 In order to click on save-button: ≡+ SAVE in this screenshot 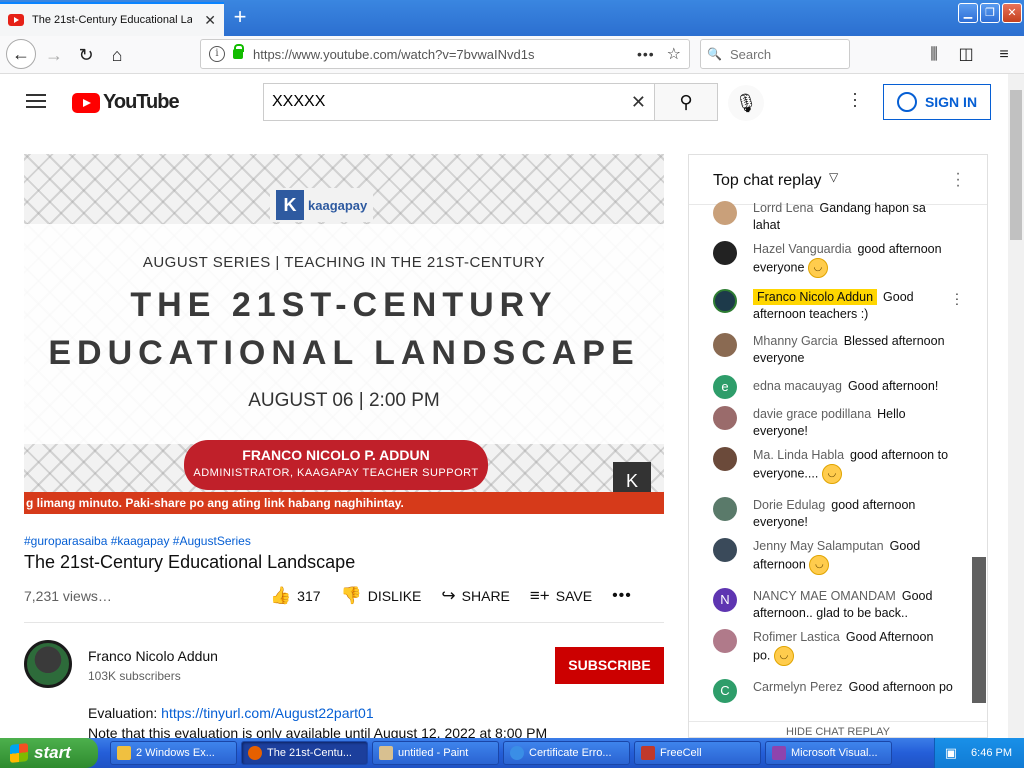, I will do `click(561, 596)`.